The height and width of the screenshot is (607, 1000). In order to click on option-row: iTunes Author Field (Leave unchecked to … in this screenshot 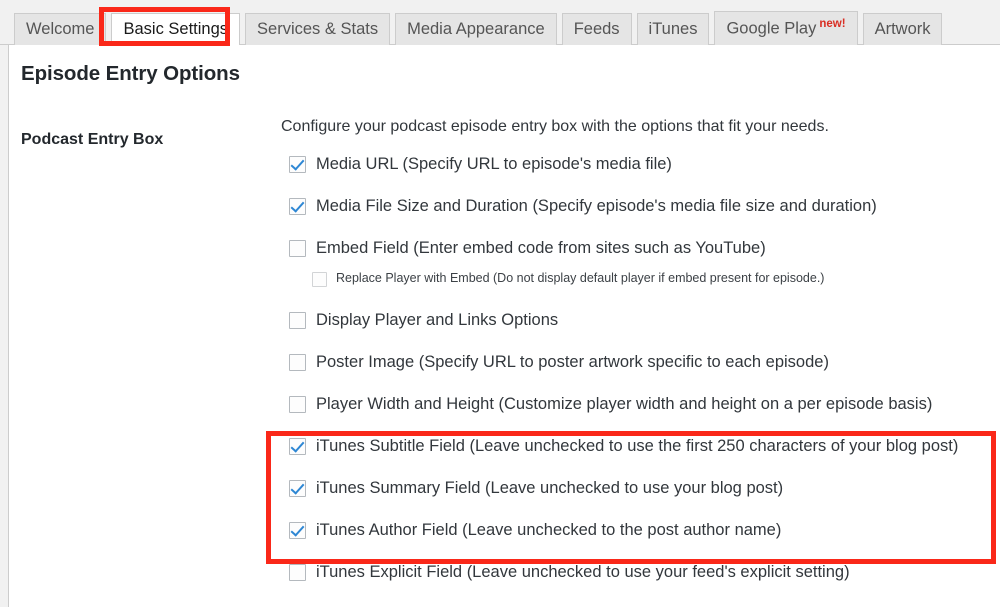, I will do `click(641, 530)`.